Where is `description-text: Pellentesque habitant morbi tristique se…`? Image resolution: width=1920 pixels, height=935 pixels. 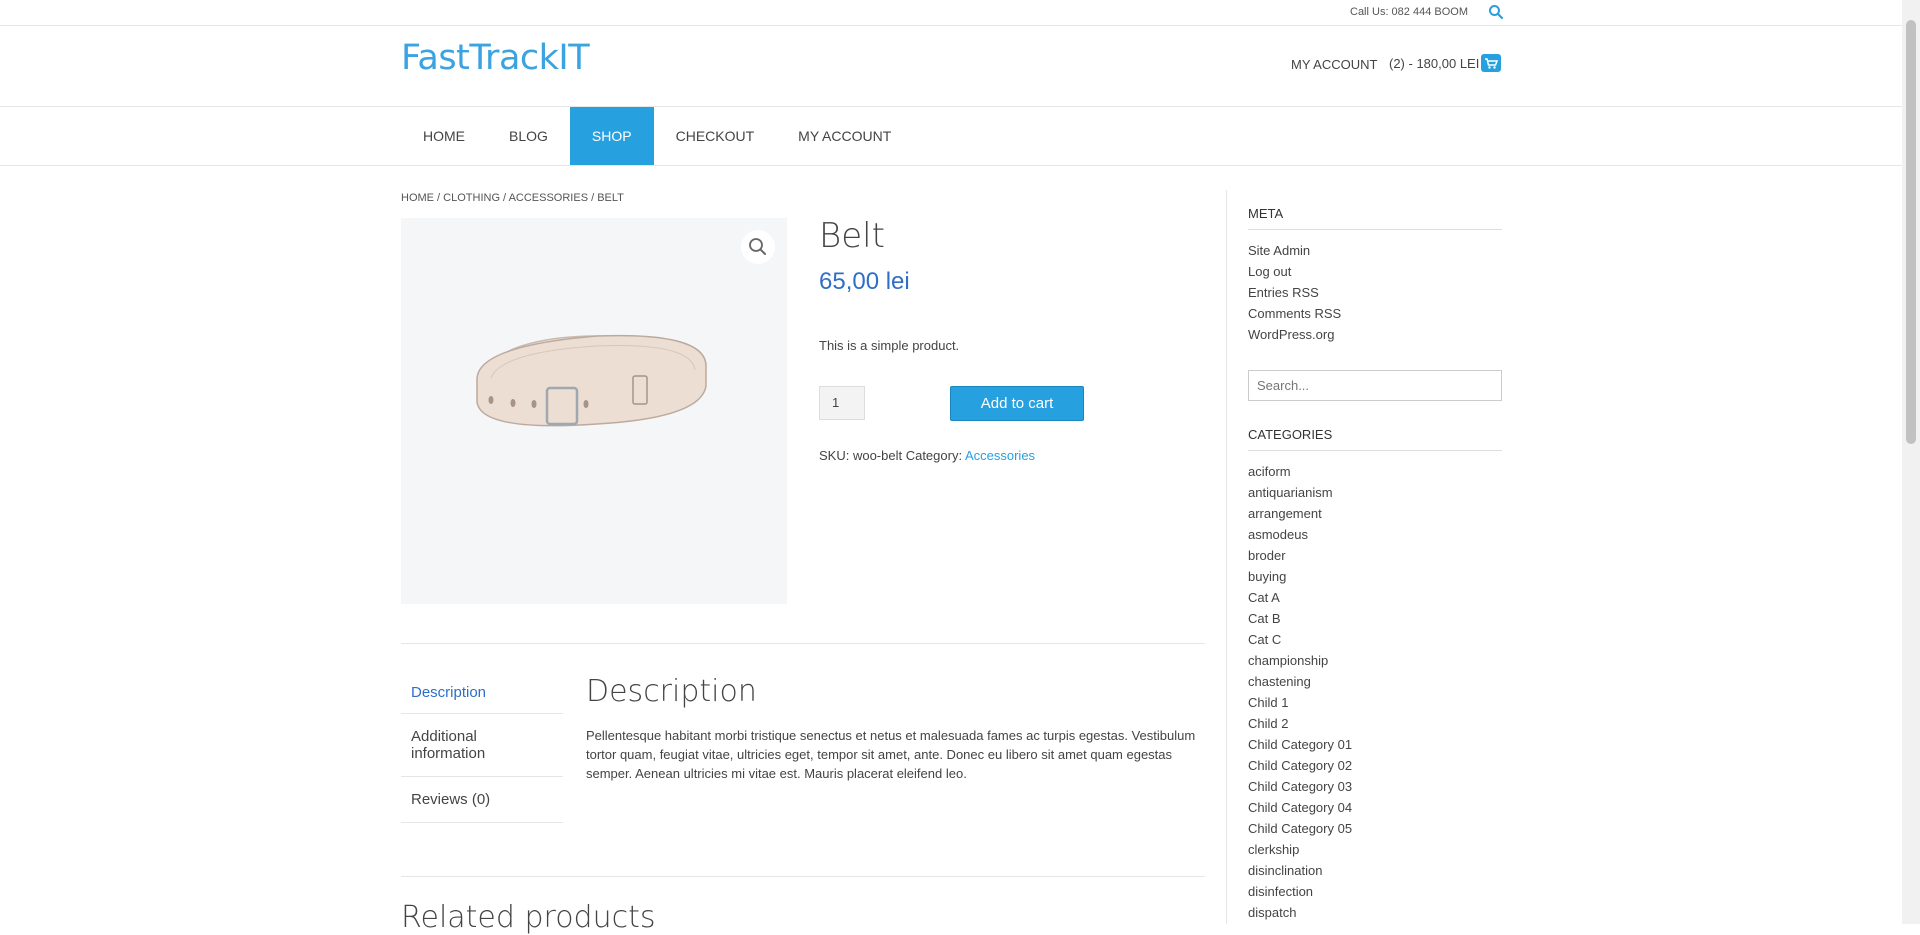
description-text: Pellentesque habitant morbi tristique se… is located at coordinates (891, 754).